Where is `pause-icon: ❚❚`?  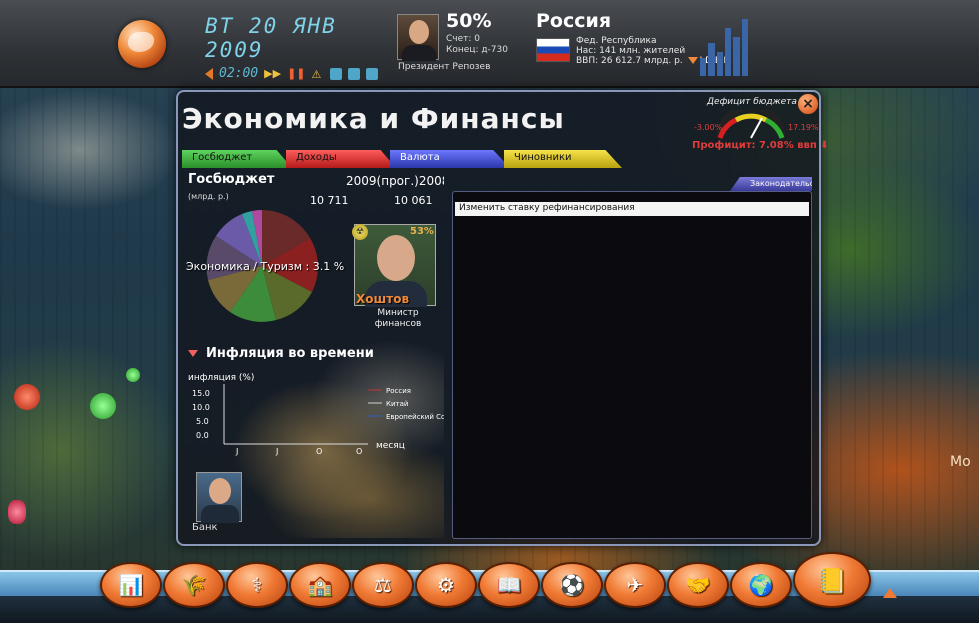
pause-icon: ❚❚ is located at coordinates (296, 73).